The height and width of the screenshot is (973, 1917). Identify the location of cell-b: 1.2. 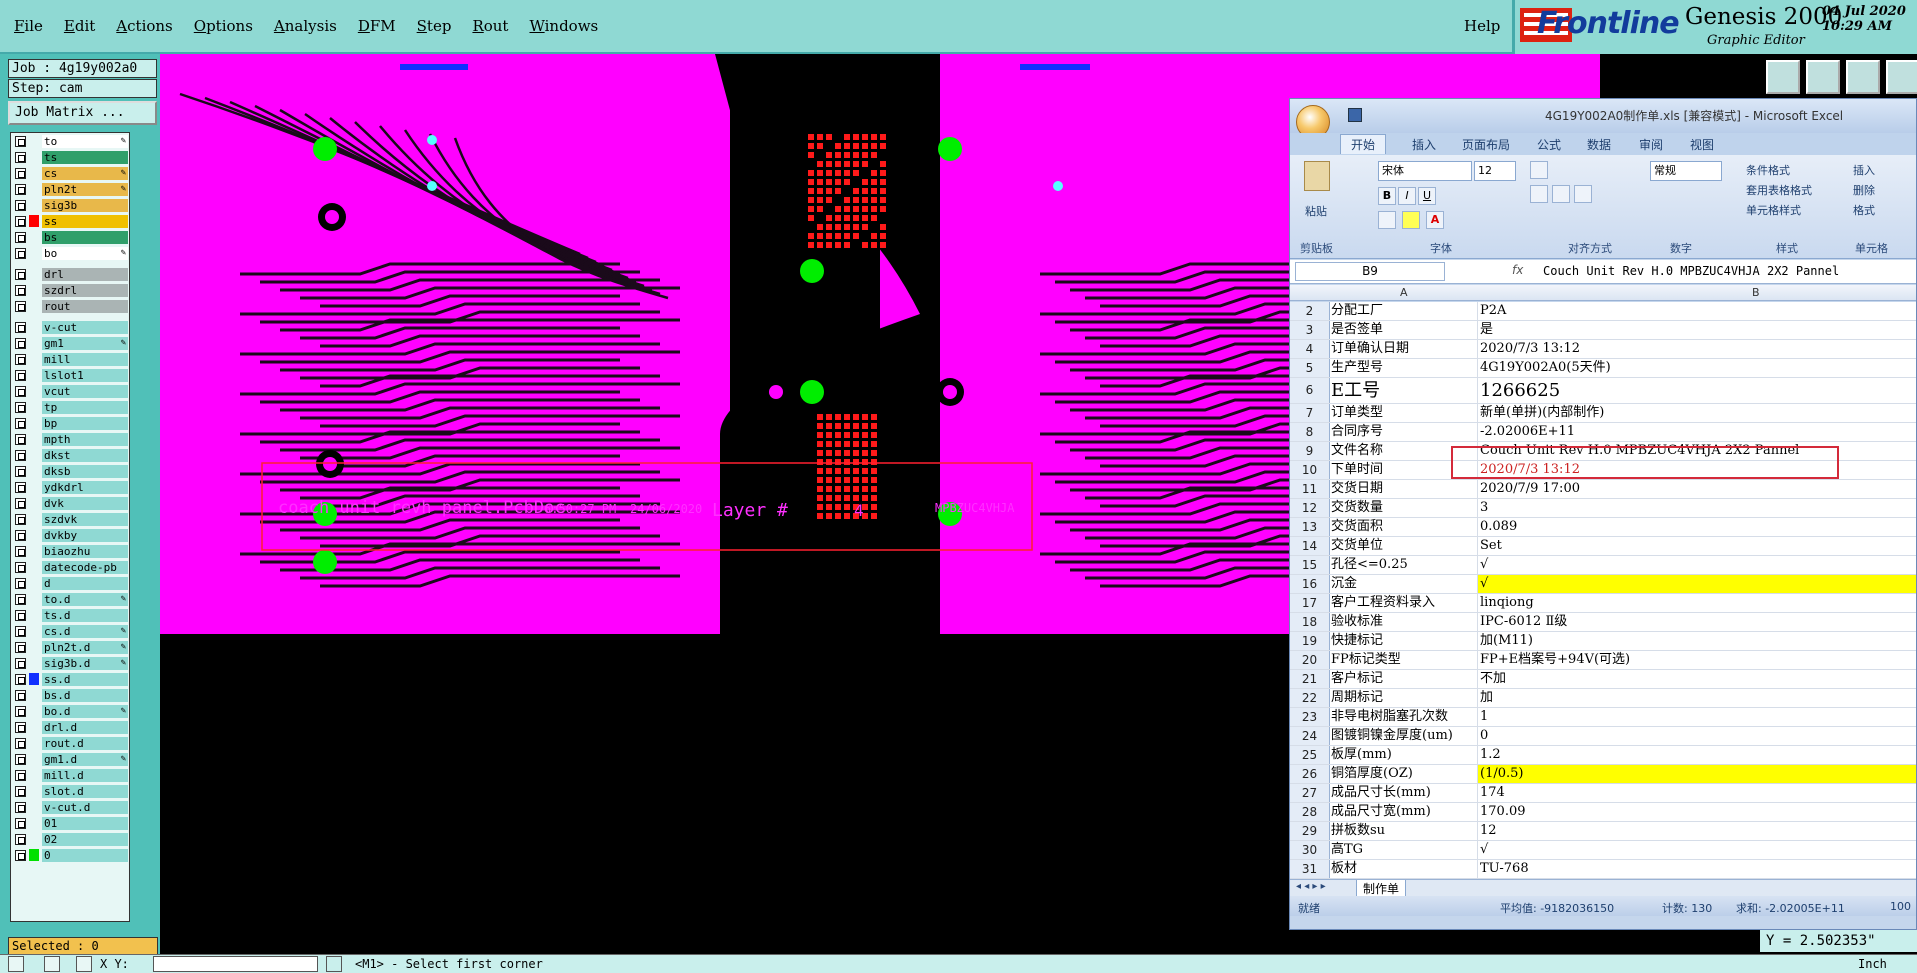
(1697, 755).